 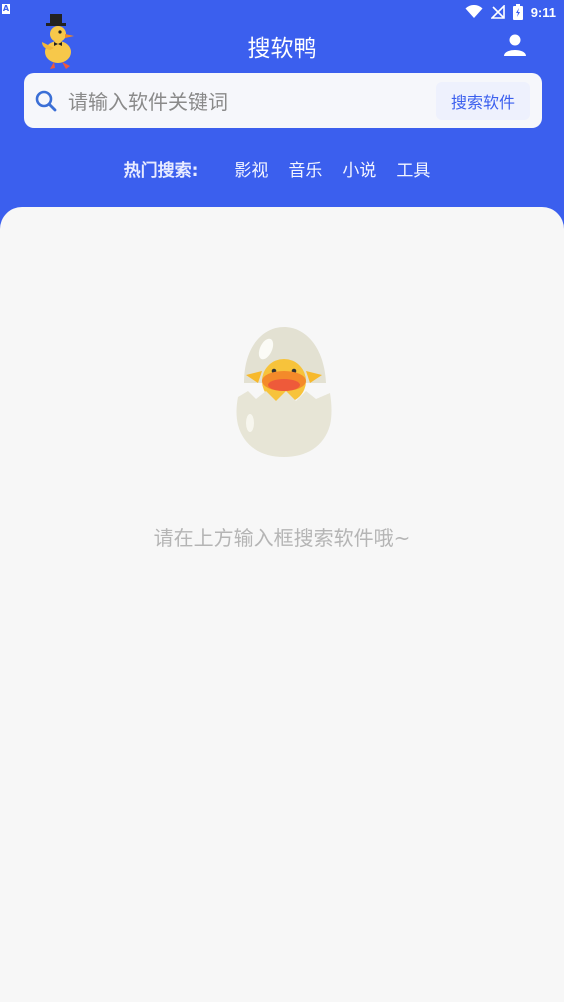 I want to click on search-icon, so click(x=46, y=101).